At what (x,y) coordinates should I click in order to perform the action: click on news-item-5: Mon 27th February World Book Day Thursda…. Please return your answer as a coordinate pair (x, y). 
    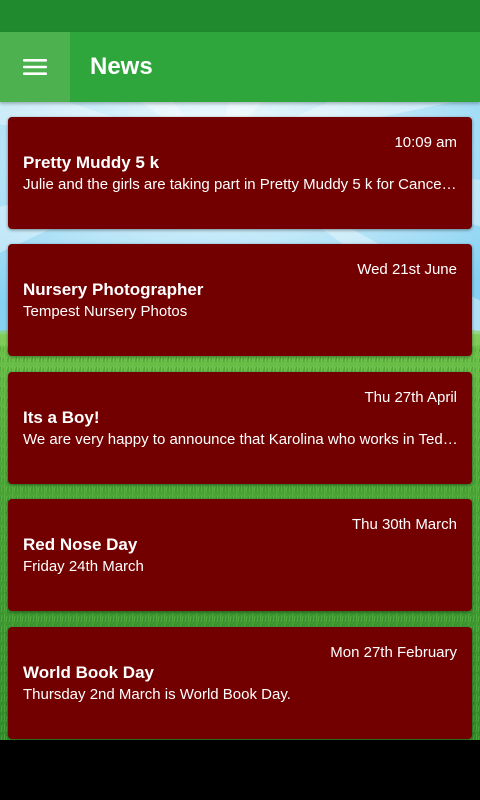
    Looking at the image, I should click on (240, 683).